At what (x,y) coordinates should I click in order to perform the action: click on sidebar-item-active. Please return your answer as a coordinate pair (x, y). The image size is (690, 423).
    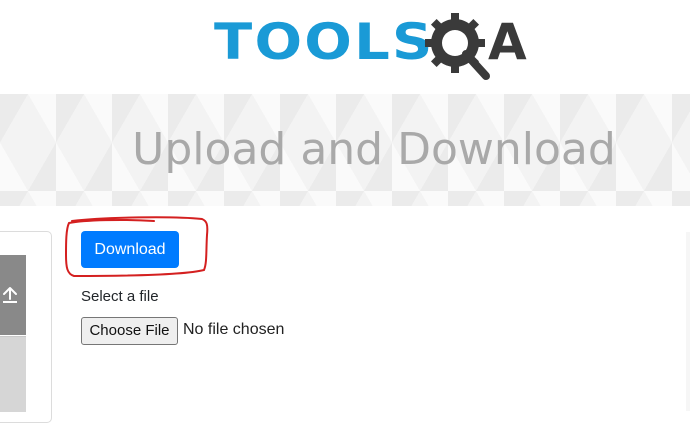
    Looking at the image, I should click on (13, 295).